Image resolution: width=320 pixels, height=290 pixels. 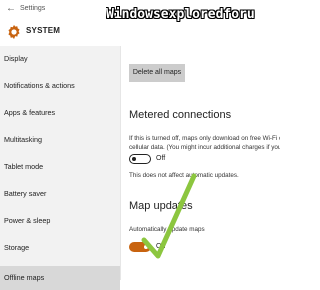 What do you see at coordinates (180, 115) in the screenshot?
I see `metered-connections-heading: Metered connections` at bounding box center [180, 115].